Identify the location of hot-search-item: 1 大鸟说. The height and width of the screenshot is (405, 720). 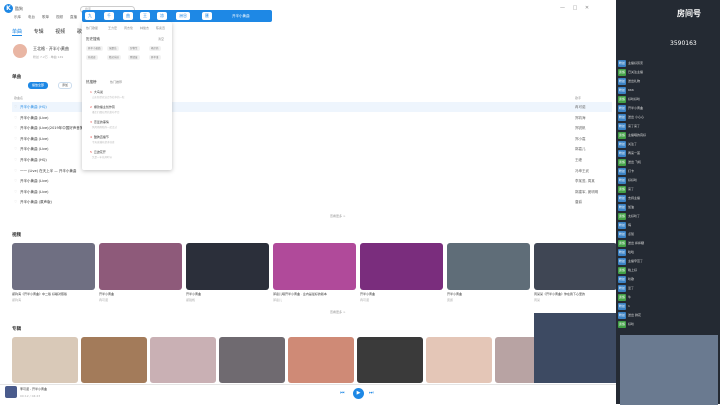
(96, 92).